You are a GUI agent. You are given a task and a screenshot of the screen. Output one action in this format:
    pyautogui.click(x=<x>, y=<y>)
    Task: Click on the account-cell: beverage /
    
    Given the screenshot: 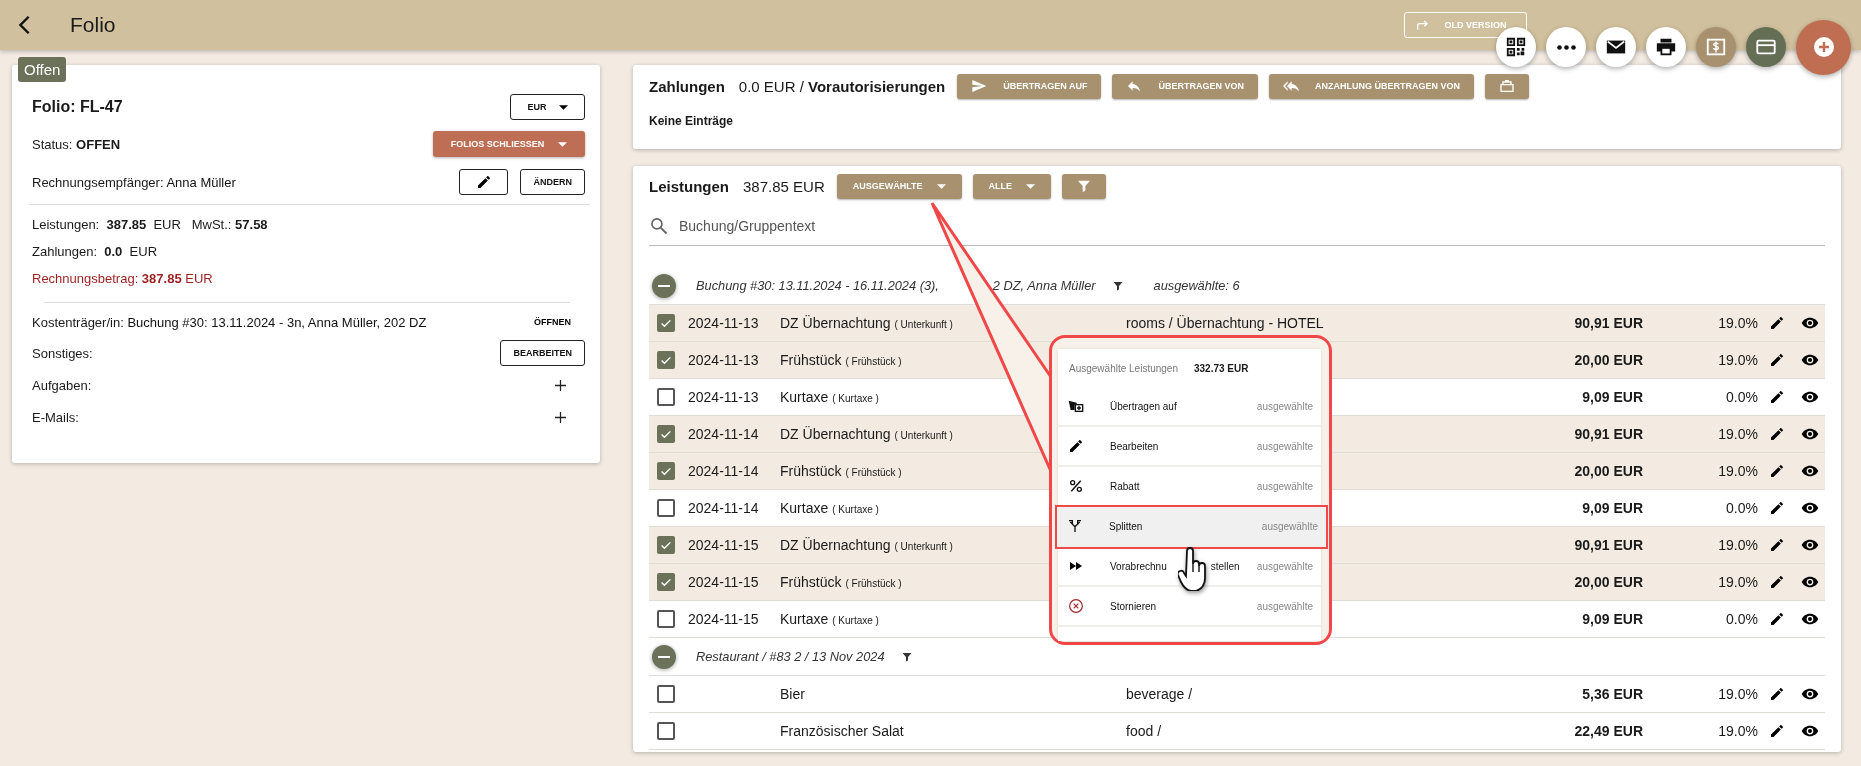 What is the action you would take?
    pyautogui.click(x=1159, y=694)
    